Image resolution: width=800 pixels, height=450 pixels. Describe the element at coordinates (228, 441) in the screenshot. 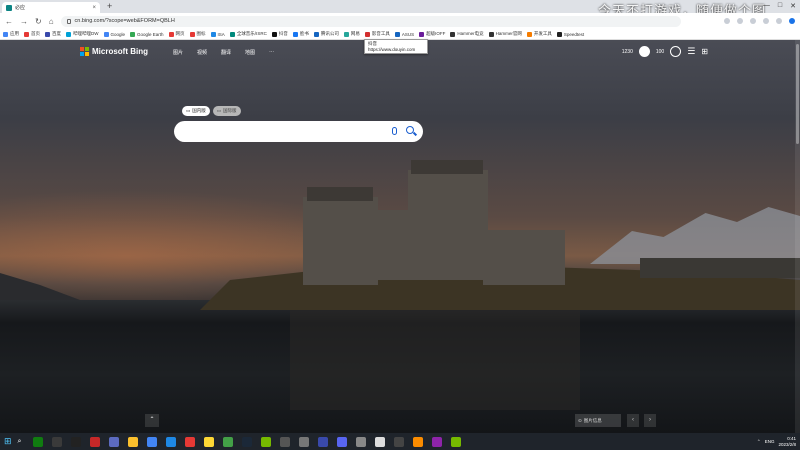

I see `taskbar-app-wechat-icon` at that location.